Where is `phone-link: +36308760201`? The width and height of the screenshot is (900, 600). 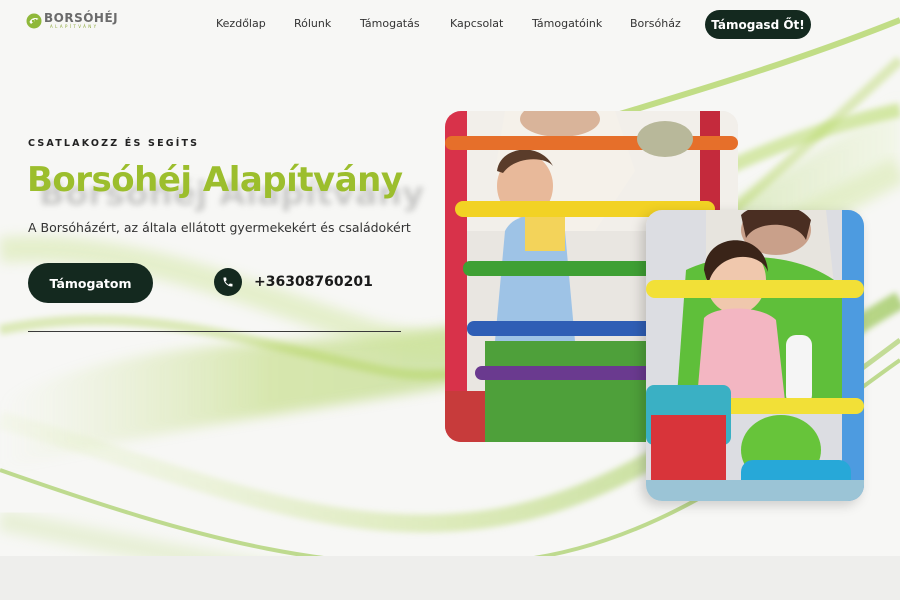
phone-link: +36308760201 is located at coordinates (293, 282).